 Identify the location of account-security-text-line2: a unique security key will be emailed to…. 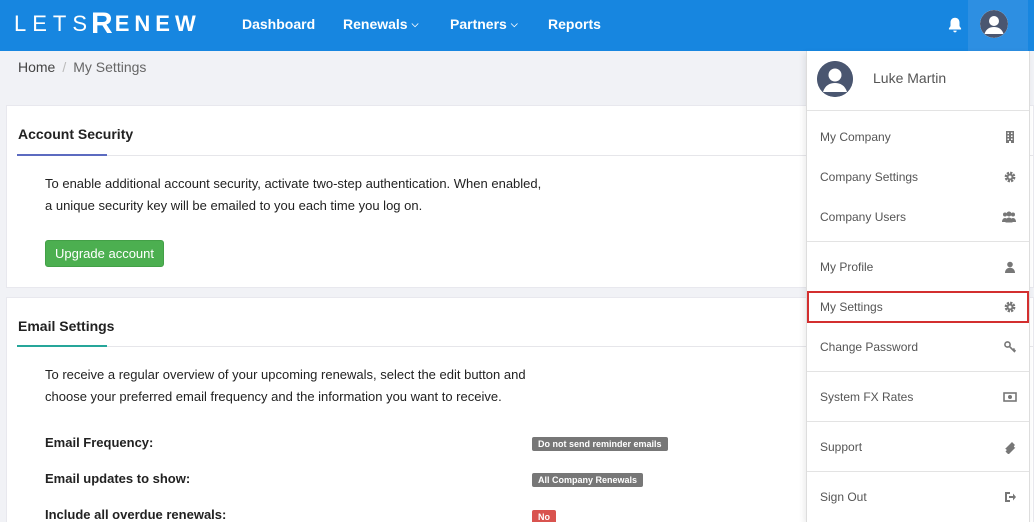
(234, 205).